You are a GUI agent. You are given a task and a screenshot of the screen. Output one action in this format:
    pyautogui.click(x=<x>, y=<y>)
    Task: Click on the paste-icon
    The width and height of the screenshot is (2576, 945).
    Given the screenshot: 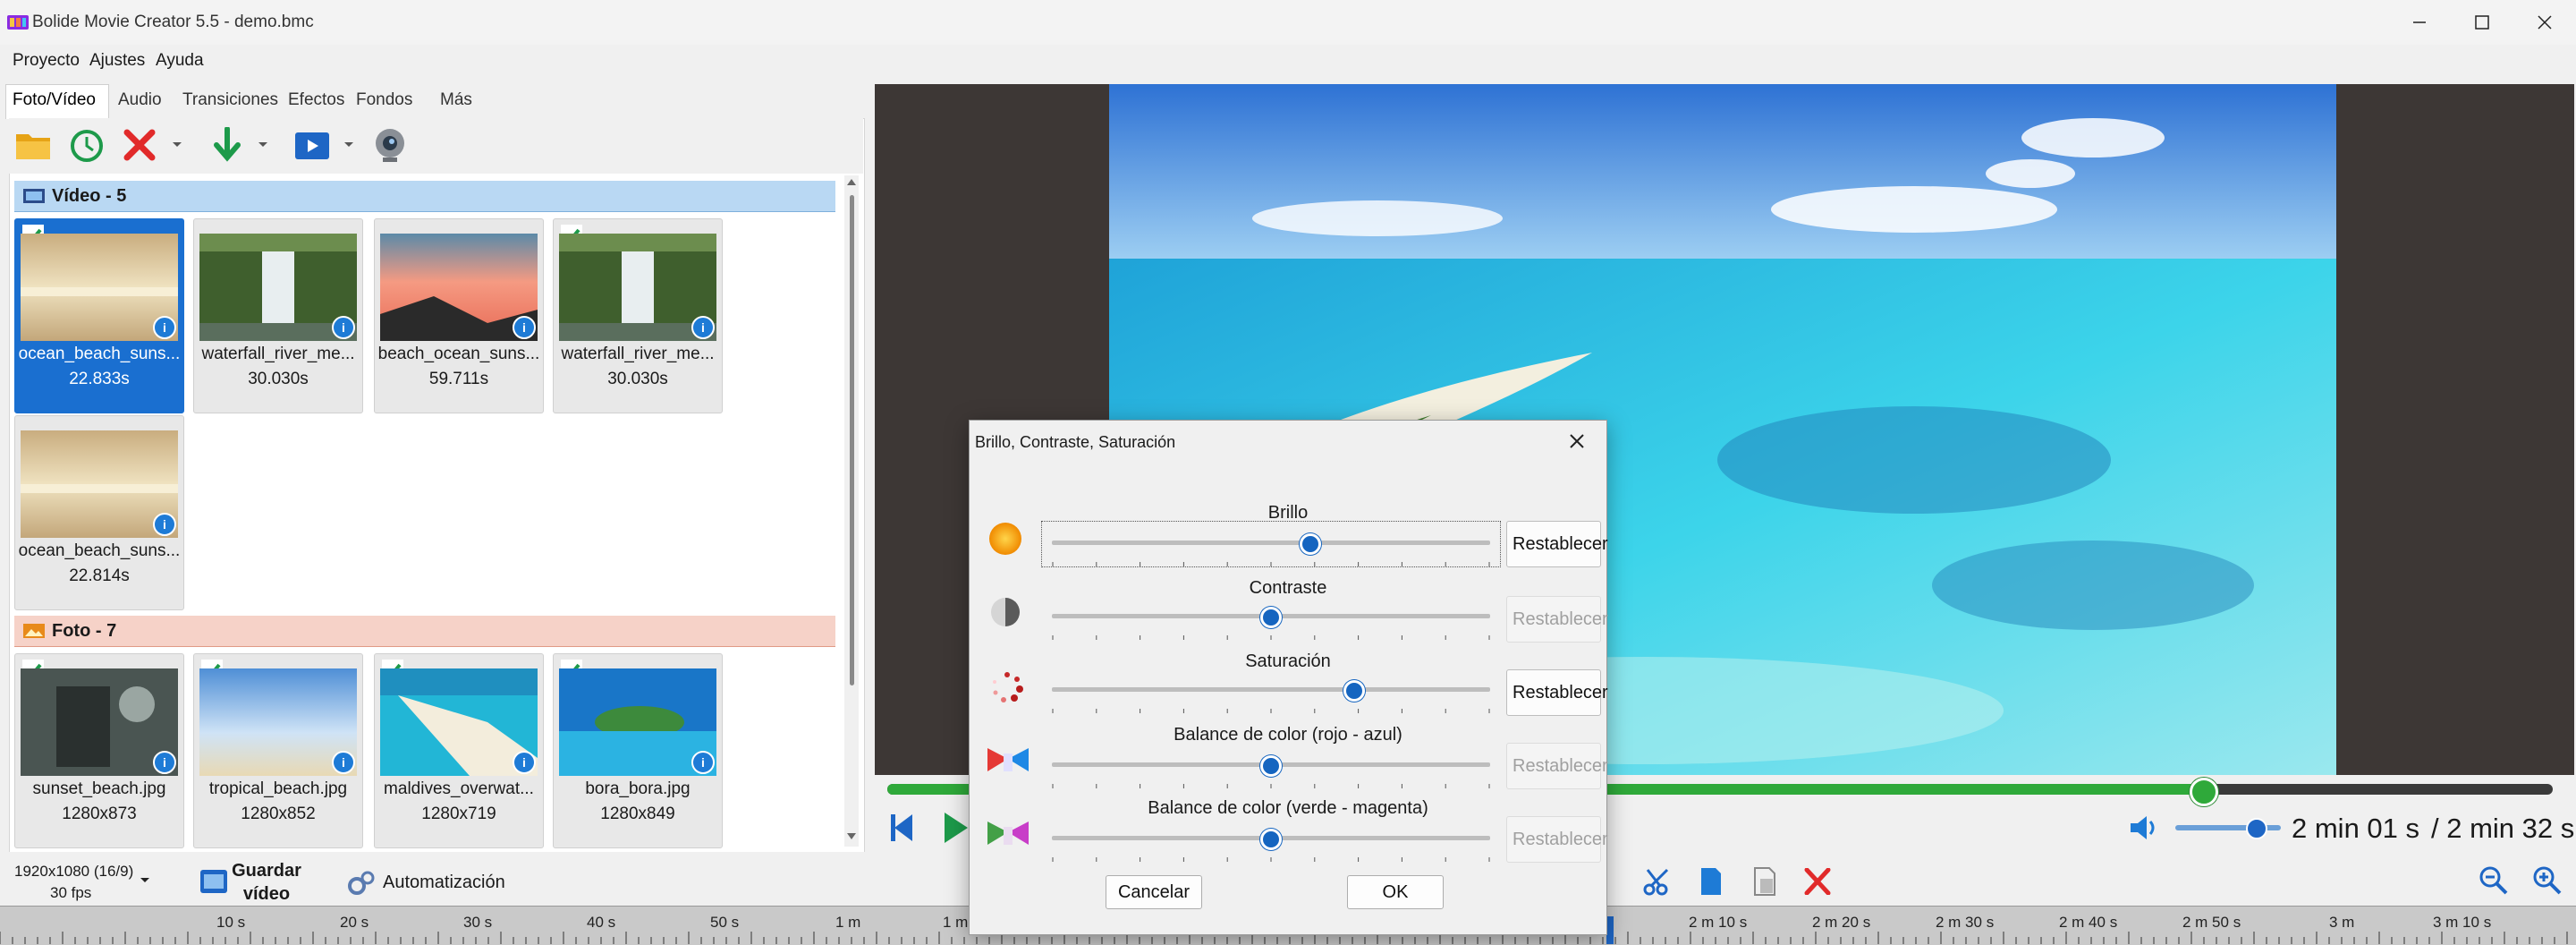 What is the action you would take?
    pyautogui.click(x=1764, y=881)
    